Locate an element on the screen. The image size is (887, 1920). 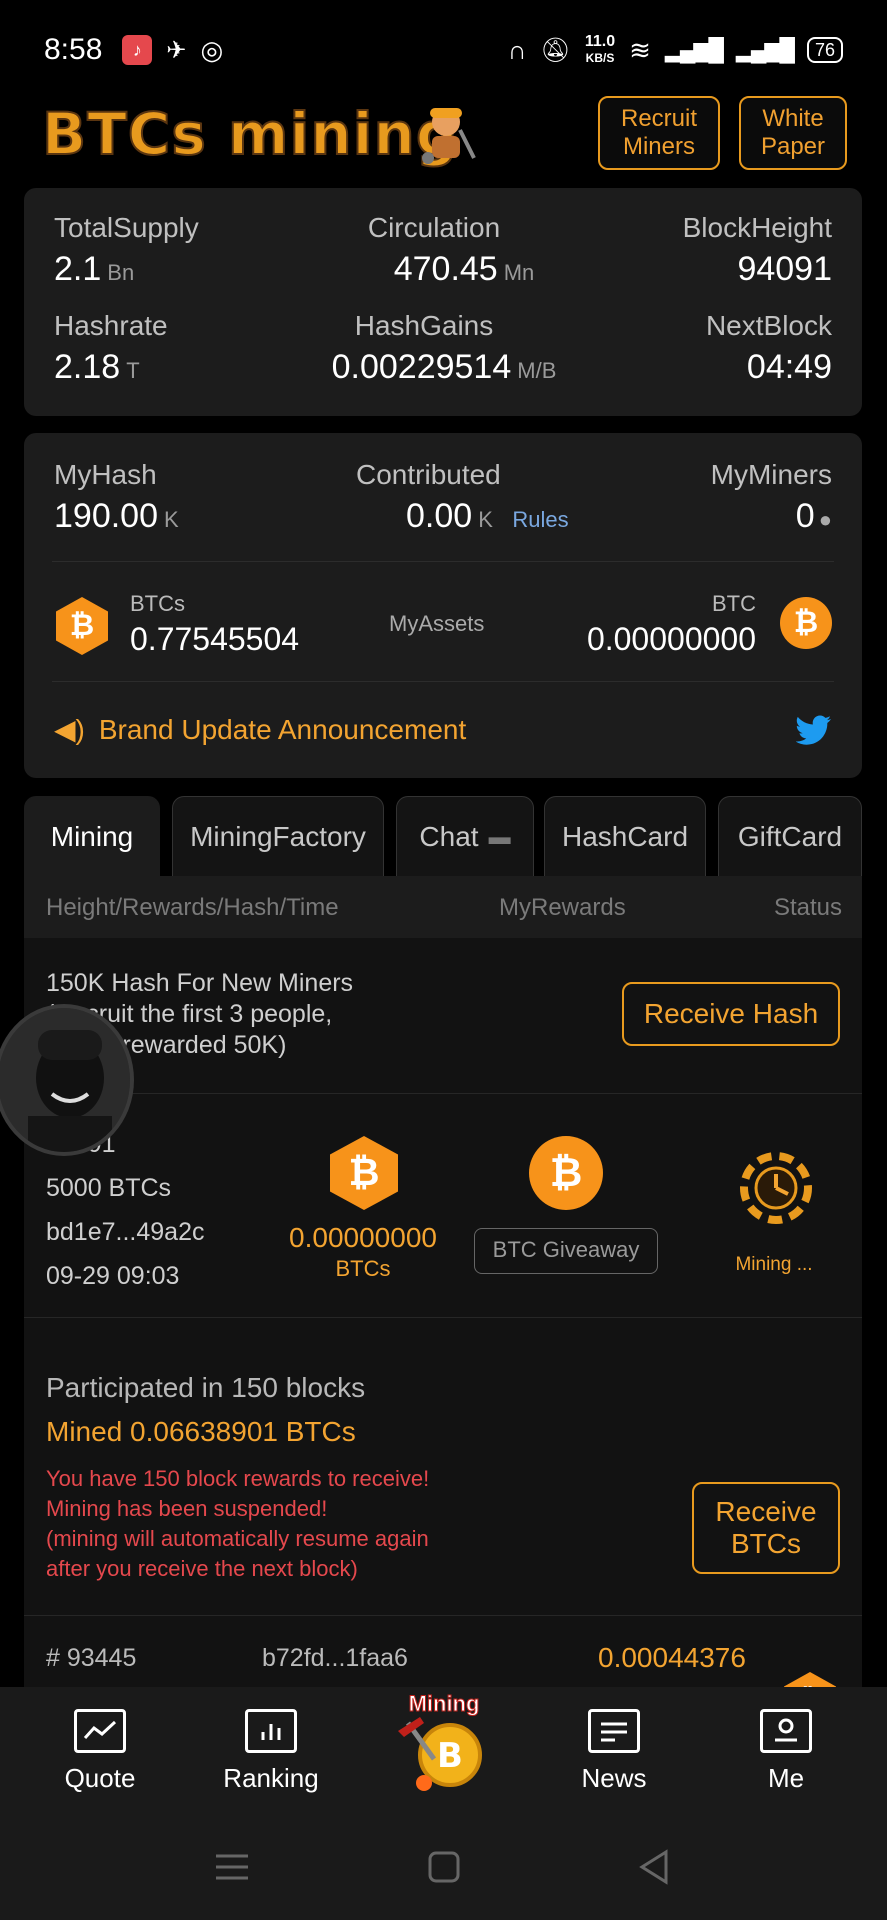
nav-quote: Quote is located at coordinates (100, 1751).